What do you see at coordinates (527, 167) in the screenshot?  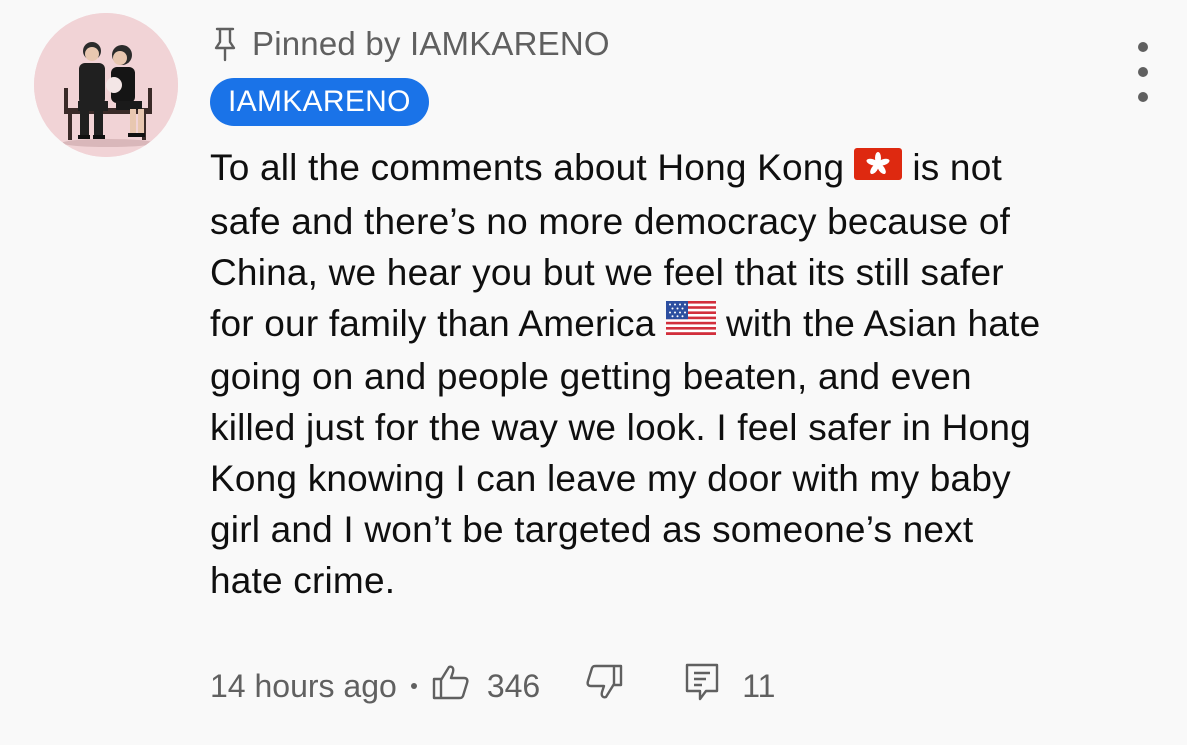 I see `comment-text-part-1: To all the comments about Hong Kong` at bounding box center [527, 167].